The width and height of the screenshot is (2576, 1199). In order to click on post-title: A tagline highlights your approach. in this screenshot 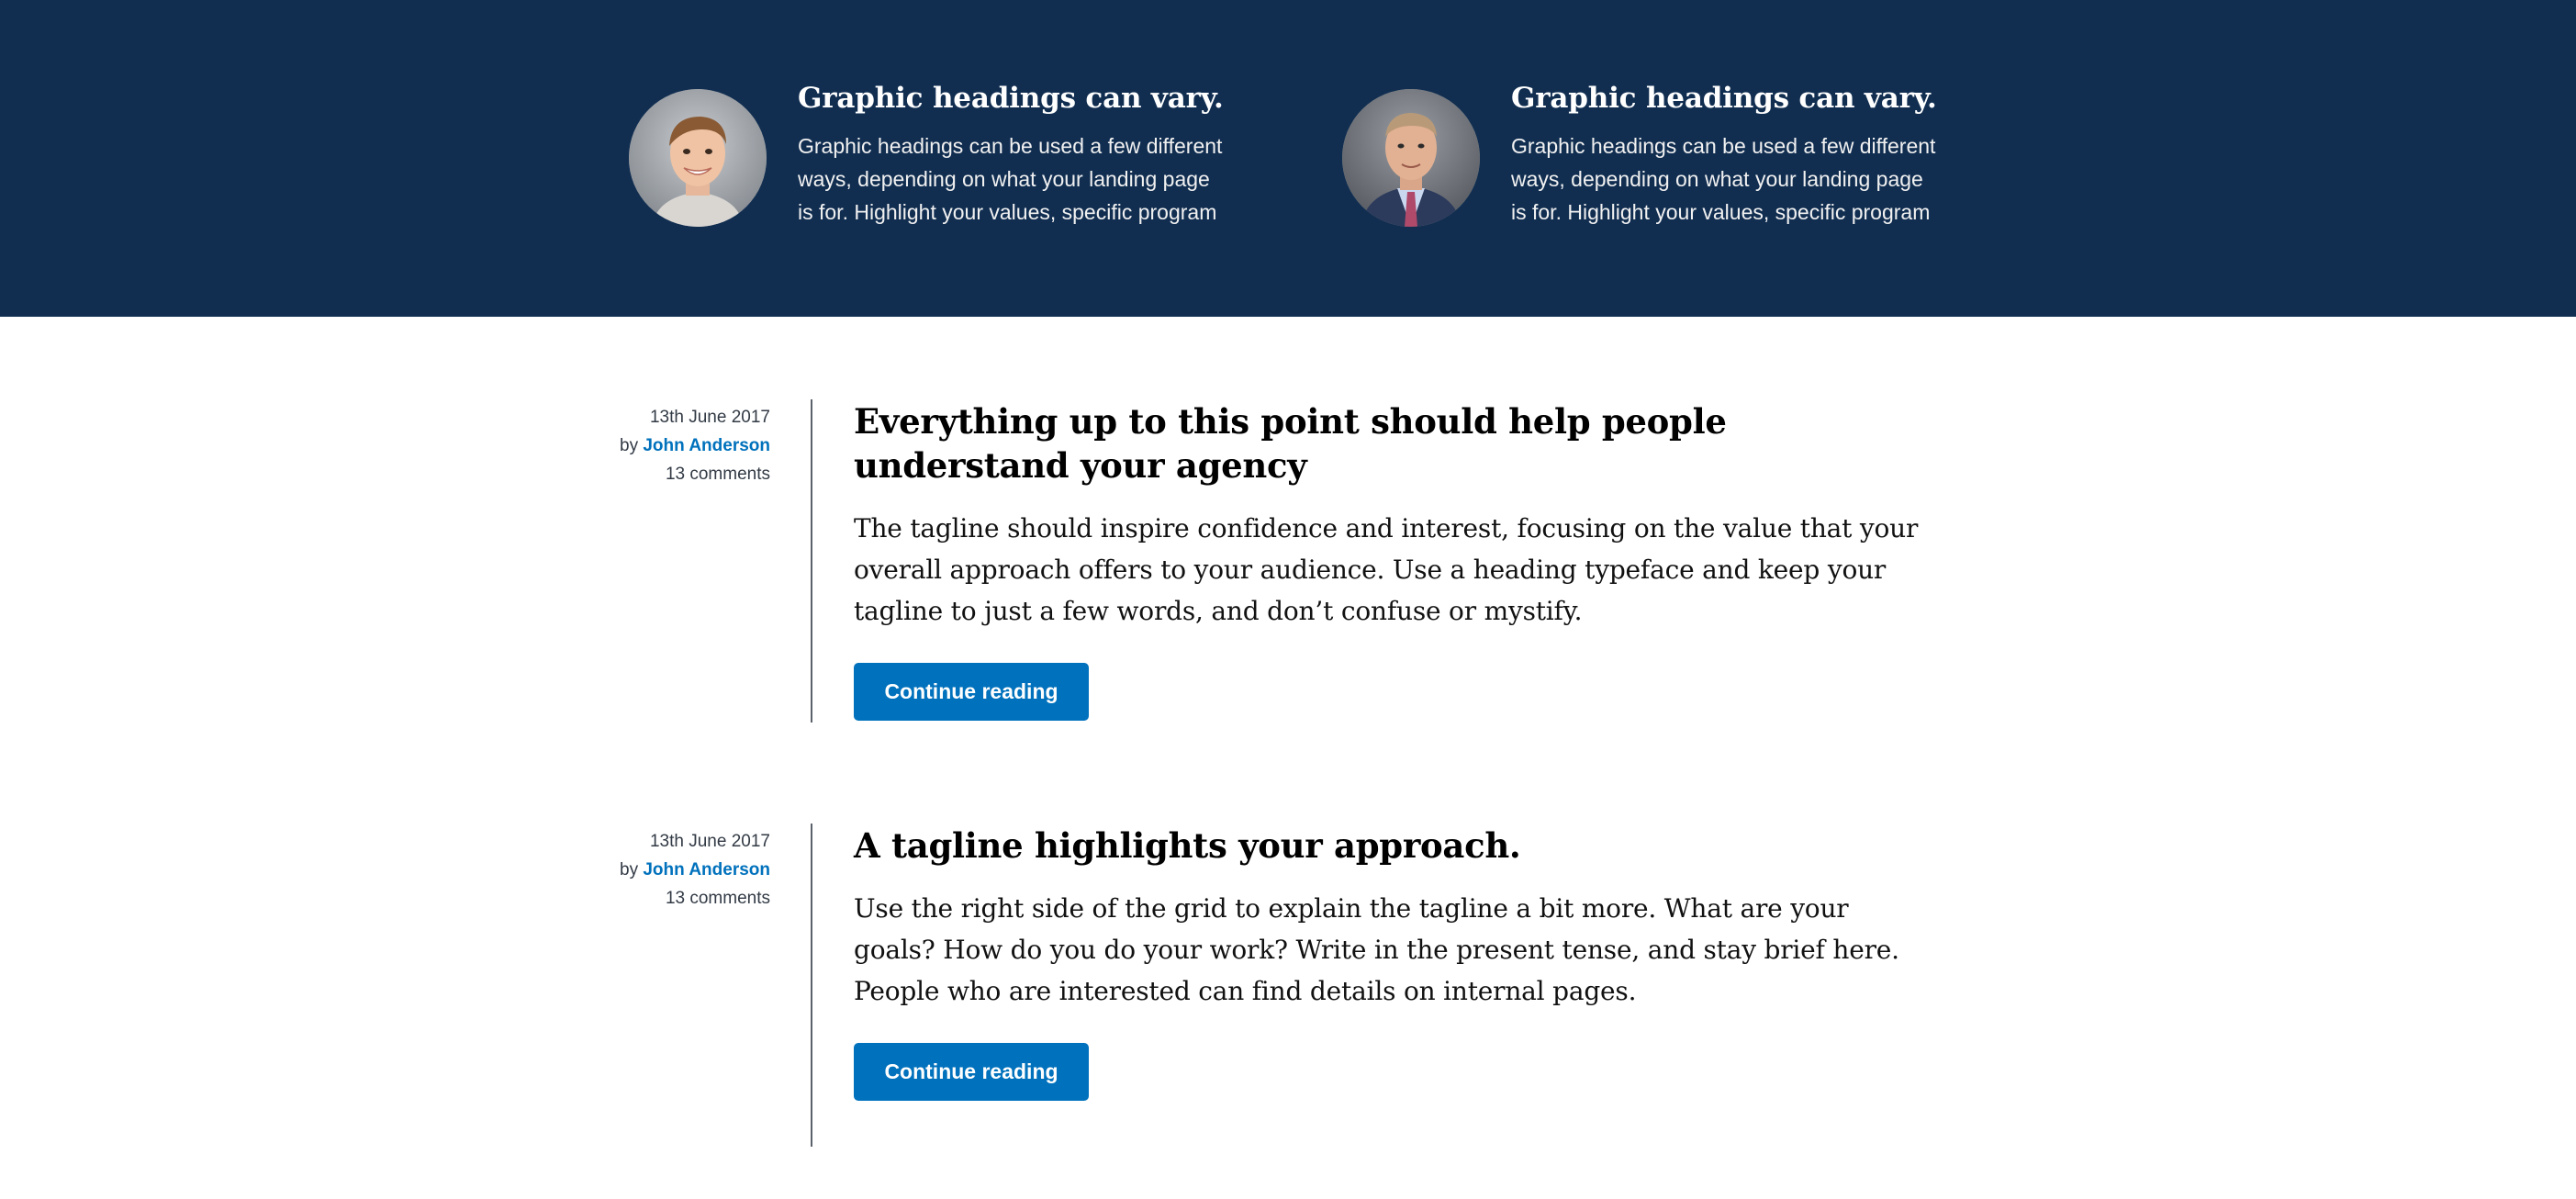, I will do `click(1187, 845)`.